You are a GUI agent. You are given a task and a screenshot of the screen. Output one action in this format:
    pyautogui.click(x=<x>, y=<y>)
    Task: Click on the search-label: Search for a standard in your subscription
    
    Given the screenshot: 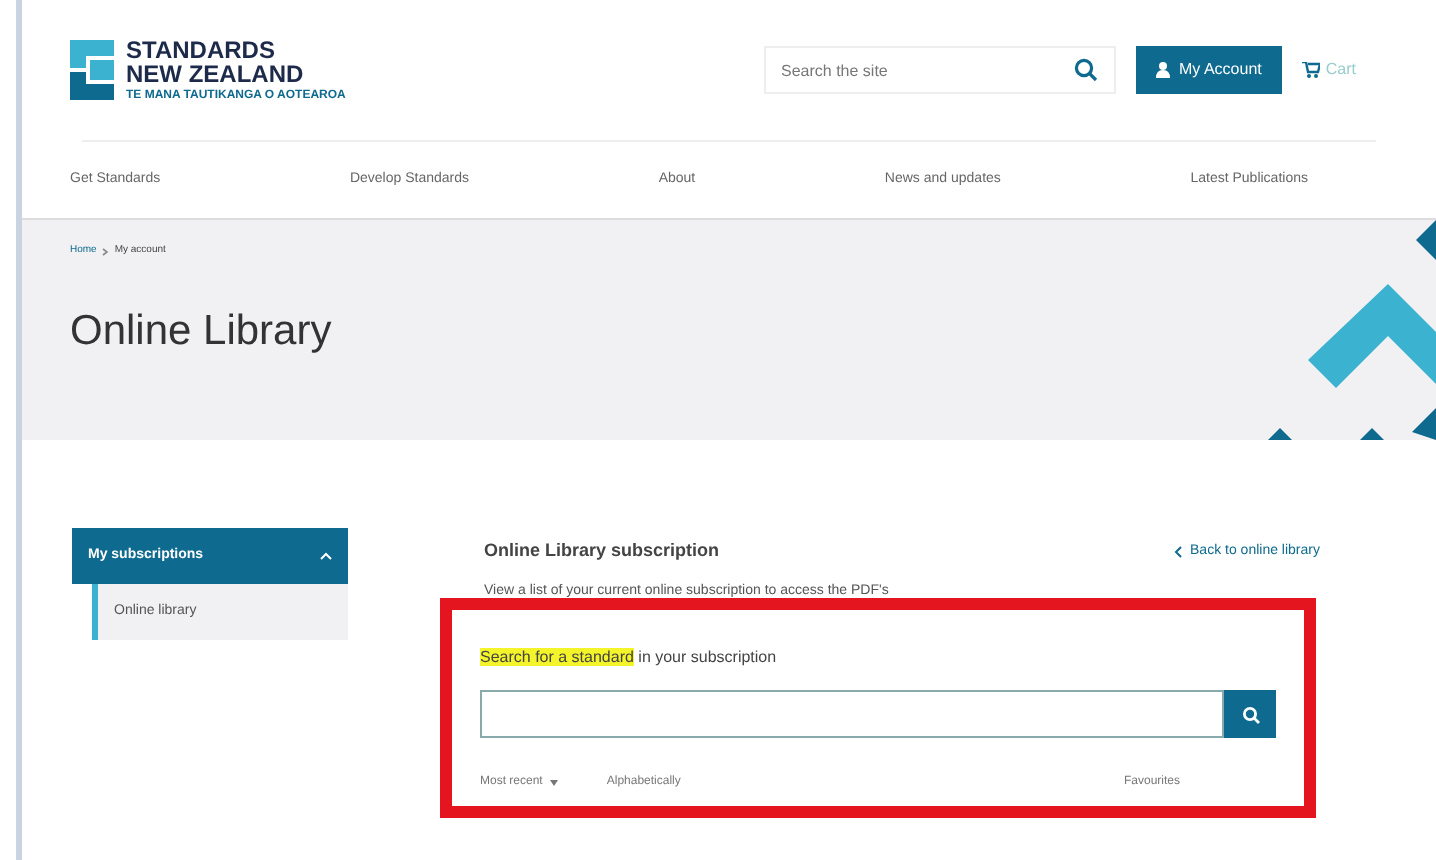 What is the action you would take?
    pyautogui.click(x=629, y=658)
    